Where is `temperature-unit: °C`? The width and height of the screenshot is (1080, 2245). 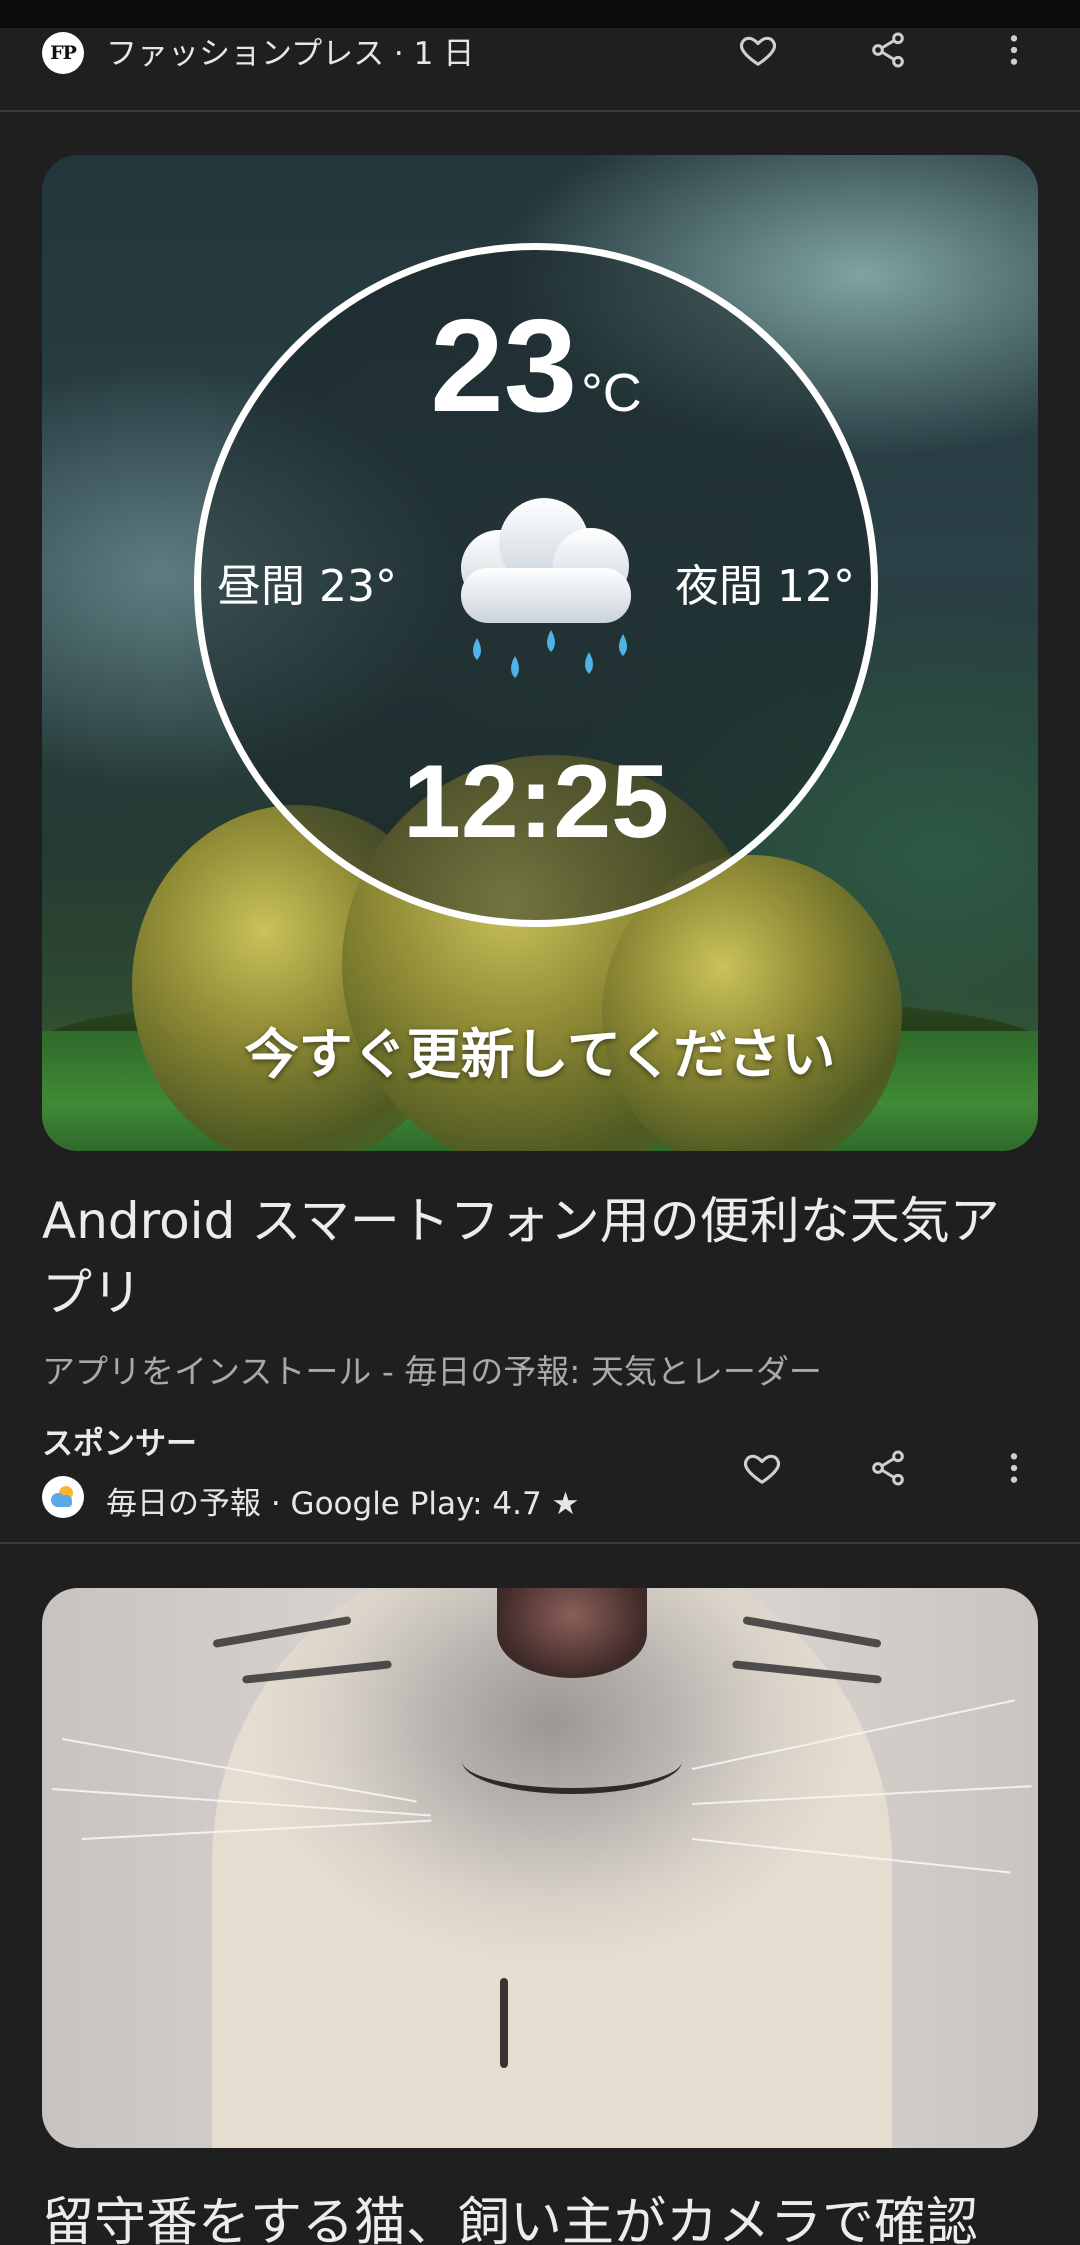 temperature-unit: °C is located at coordinates (611, 393).